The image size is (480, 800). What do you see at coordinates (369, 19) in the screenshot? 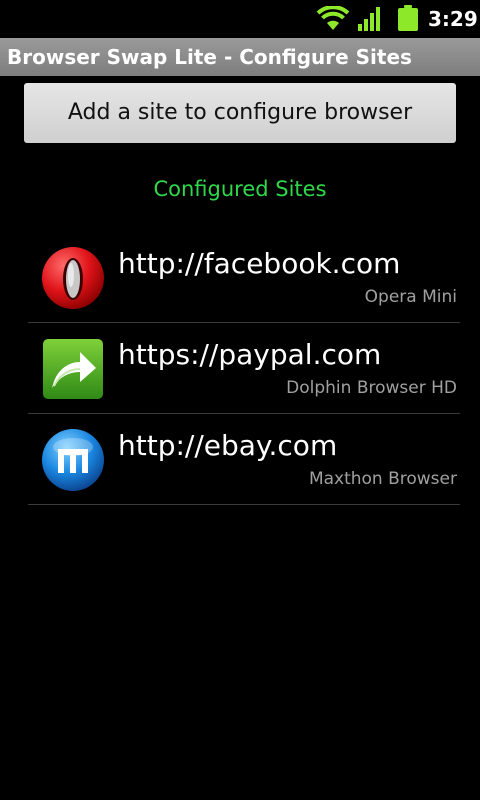
I see `signal-icon` at bounding box center [369, 19].